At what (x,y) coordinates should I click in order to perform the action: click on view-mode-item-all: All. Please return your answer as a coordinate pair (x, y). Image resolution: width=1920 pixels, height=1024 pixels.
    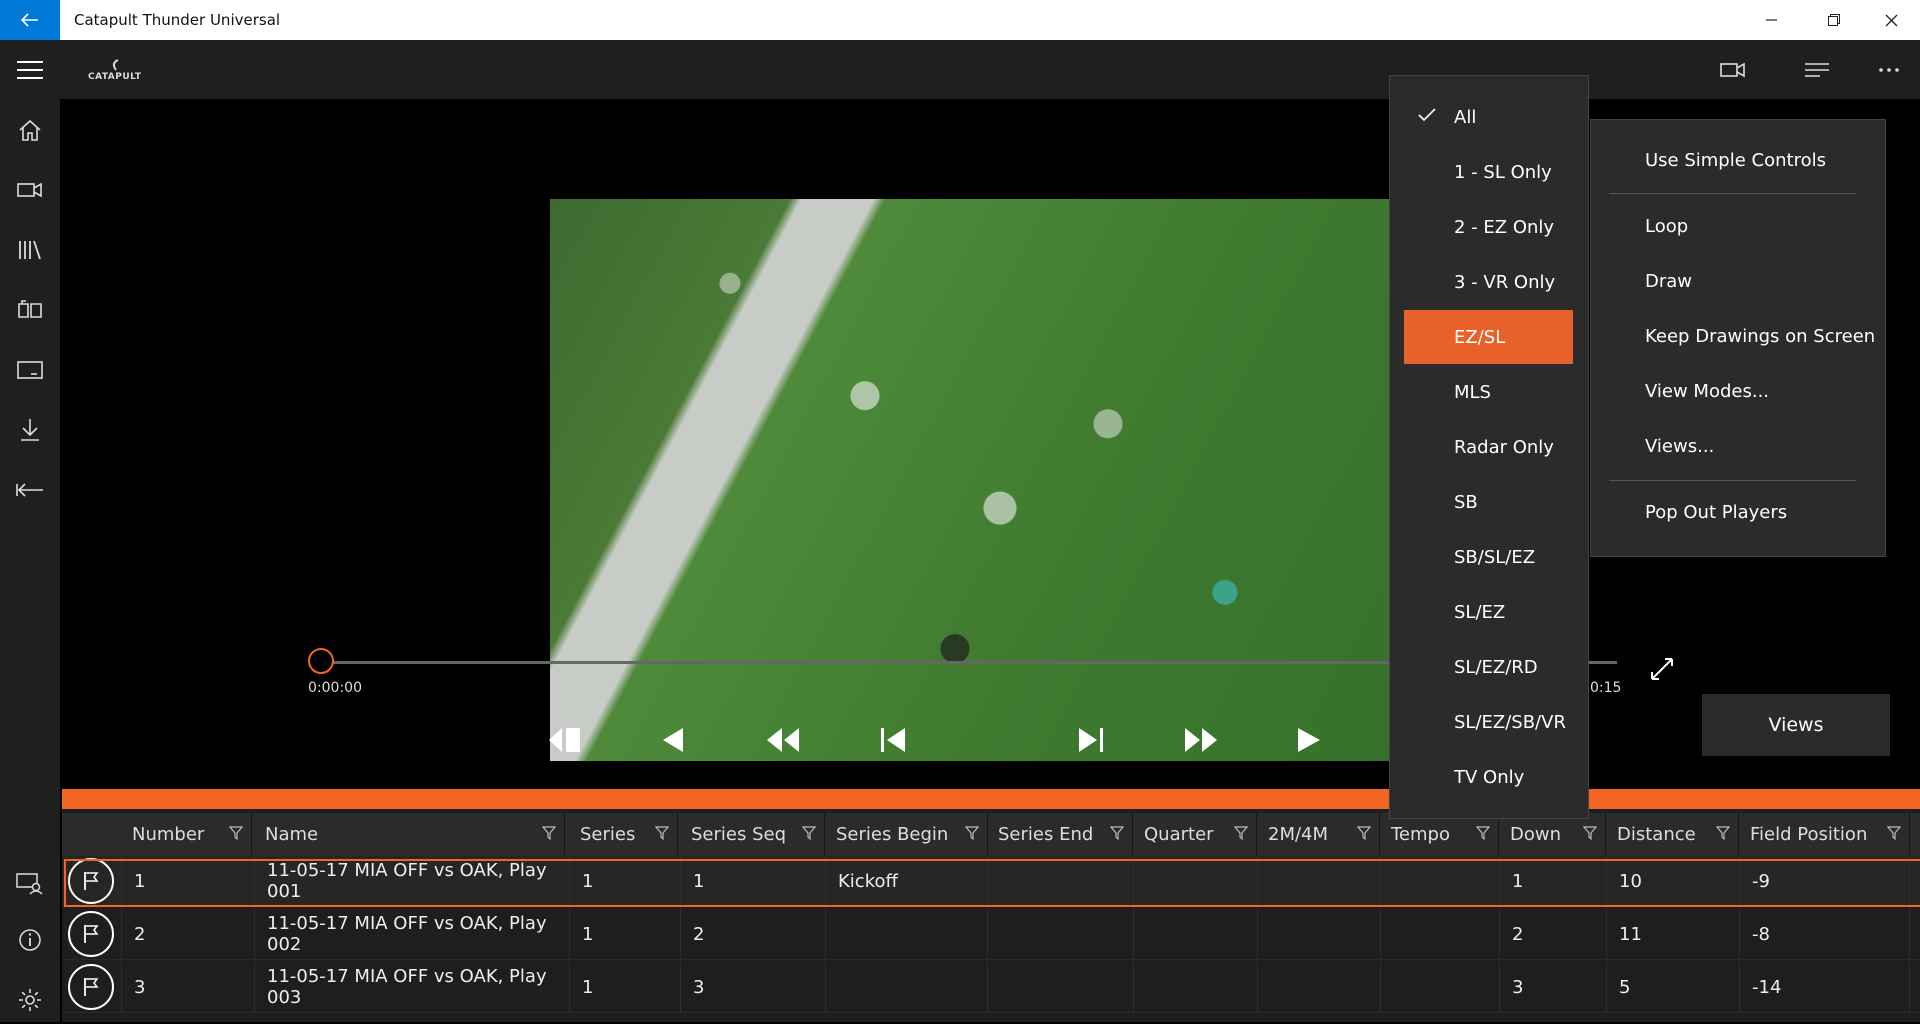
    Looking at the image, I should click on (1488, 117).